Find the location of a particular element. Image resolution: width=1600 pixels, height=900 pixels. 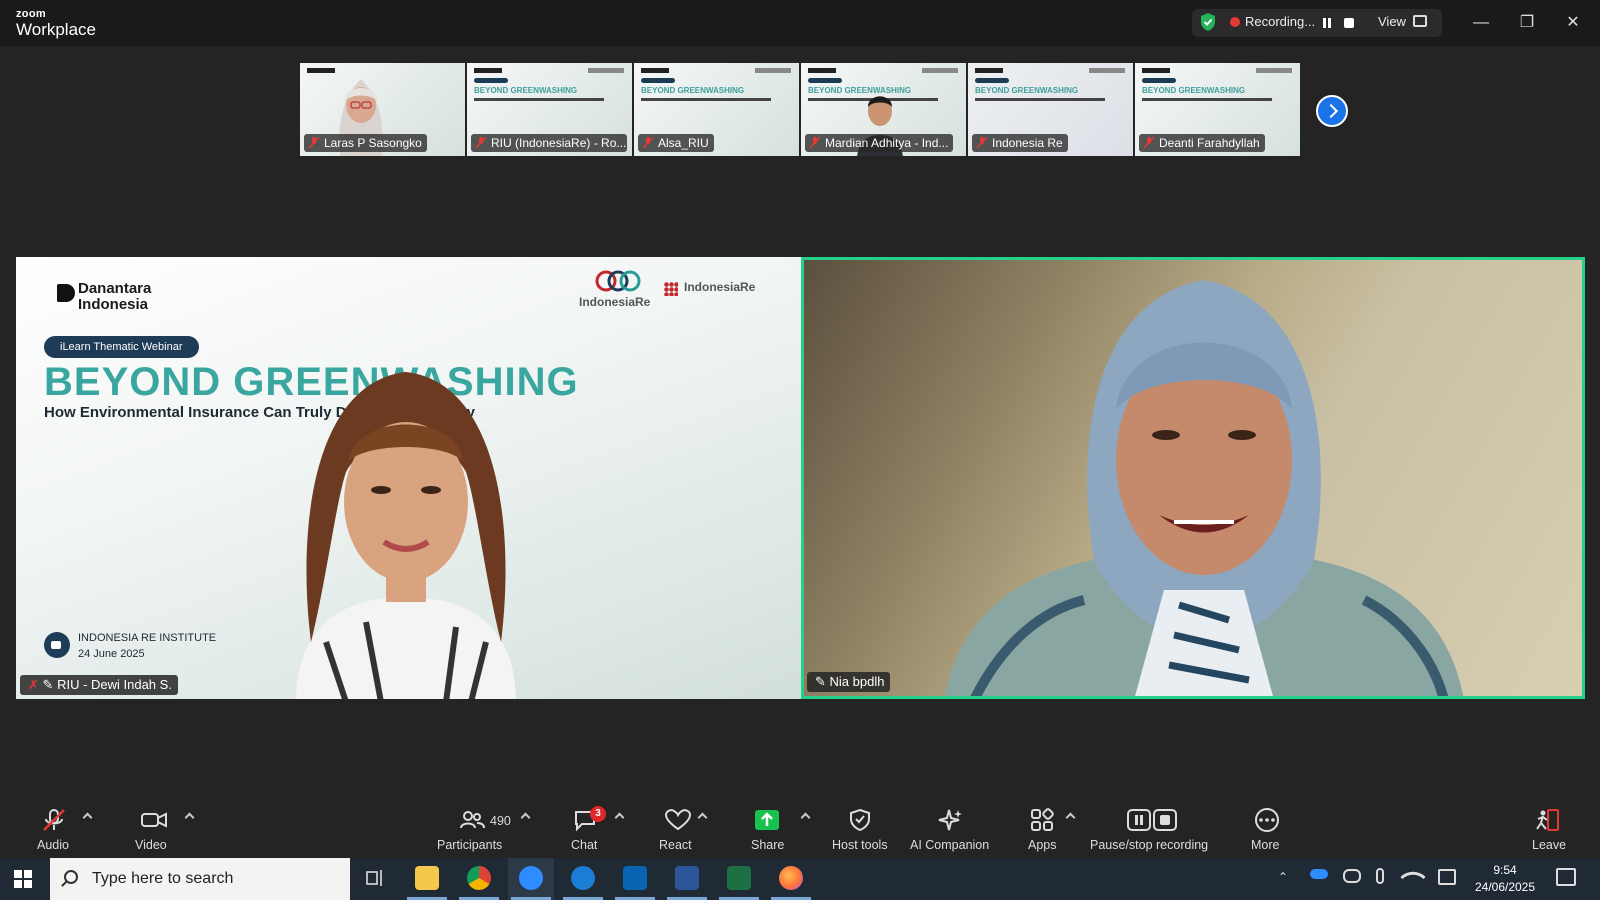

recording-dot-icon is located at coordinates (1235, 22).